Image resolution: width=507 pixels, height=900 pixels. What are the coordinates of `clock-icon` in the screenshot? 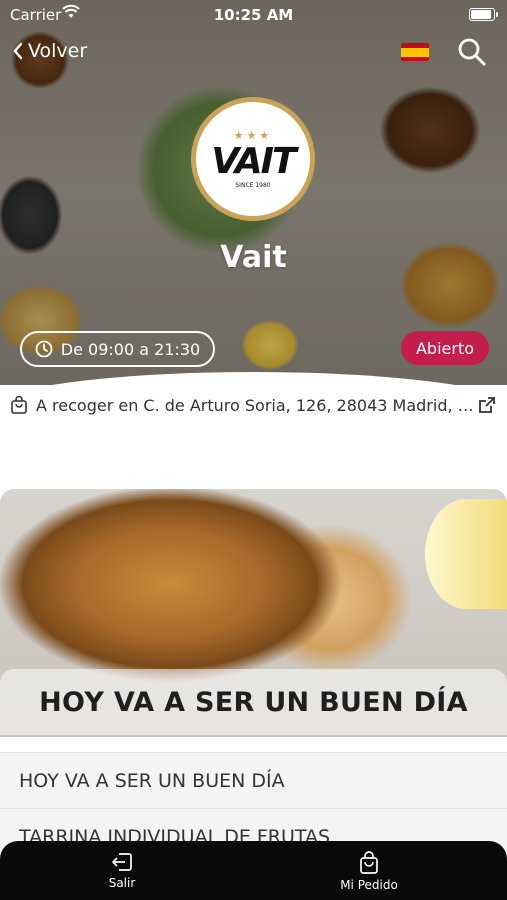 It's located at (44, 349).